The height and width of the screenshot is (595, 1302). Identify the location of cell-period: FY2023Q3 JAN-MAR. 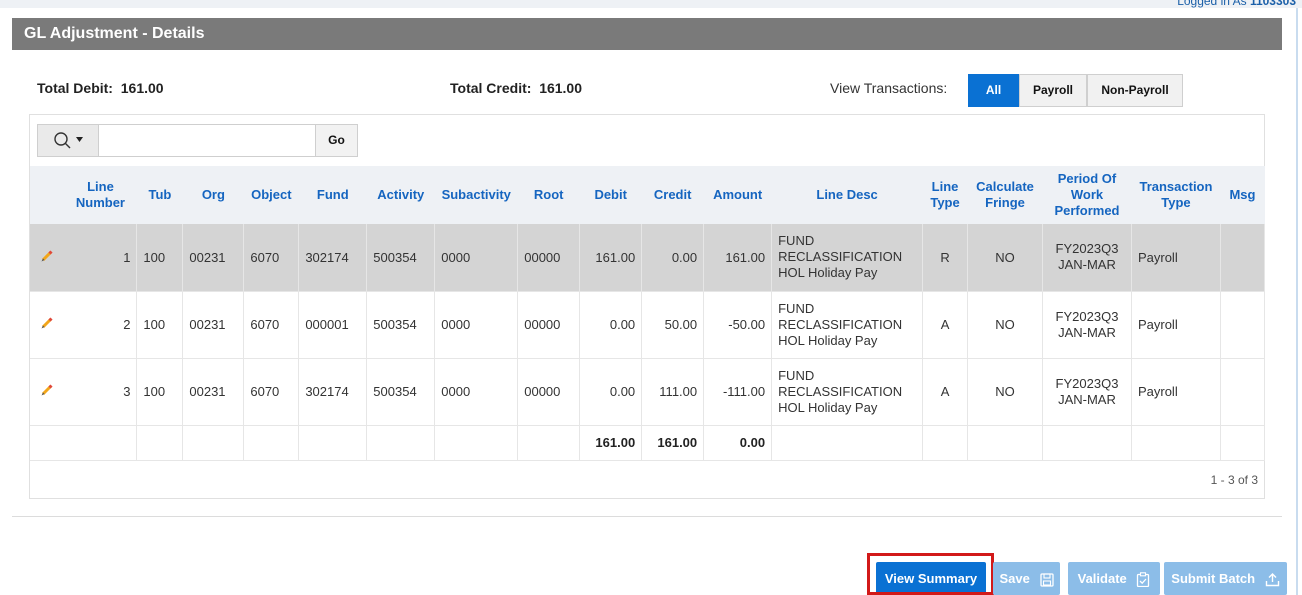
(1087, 258).